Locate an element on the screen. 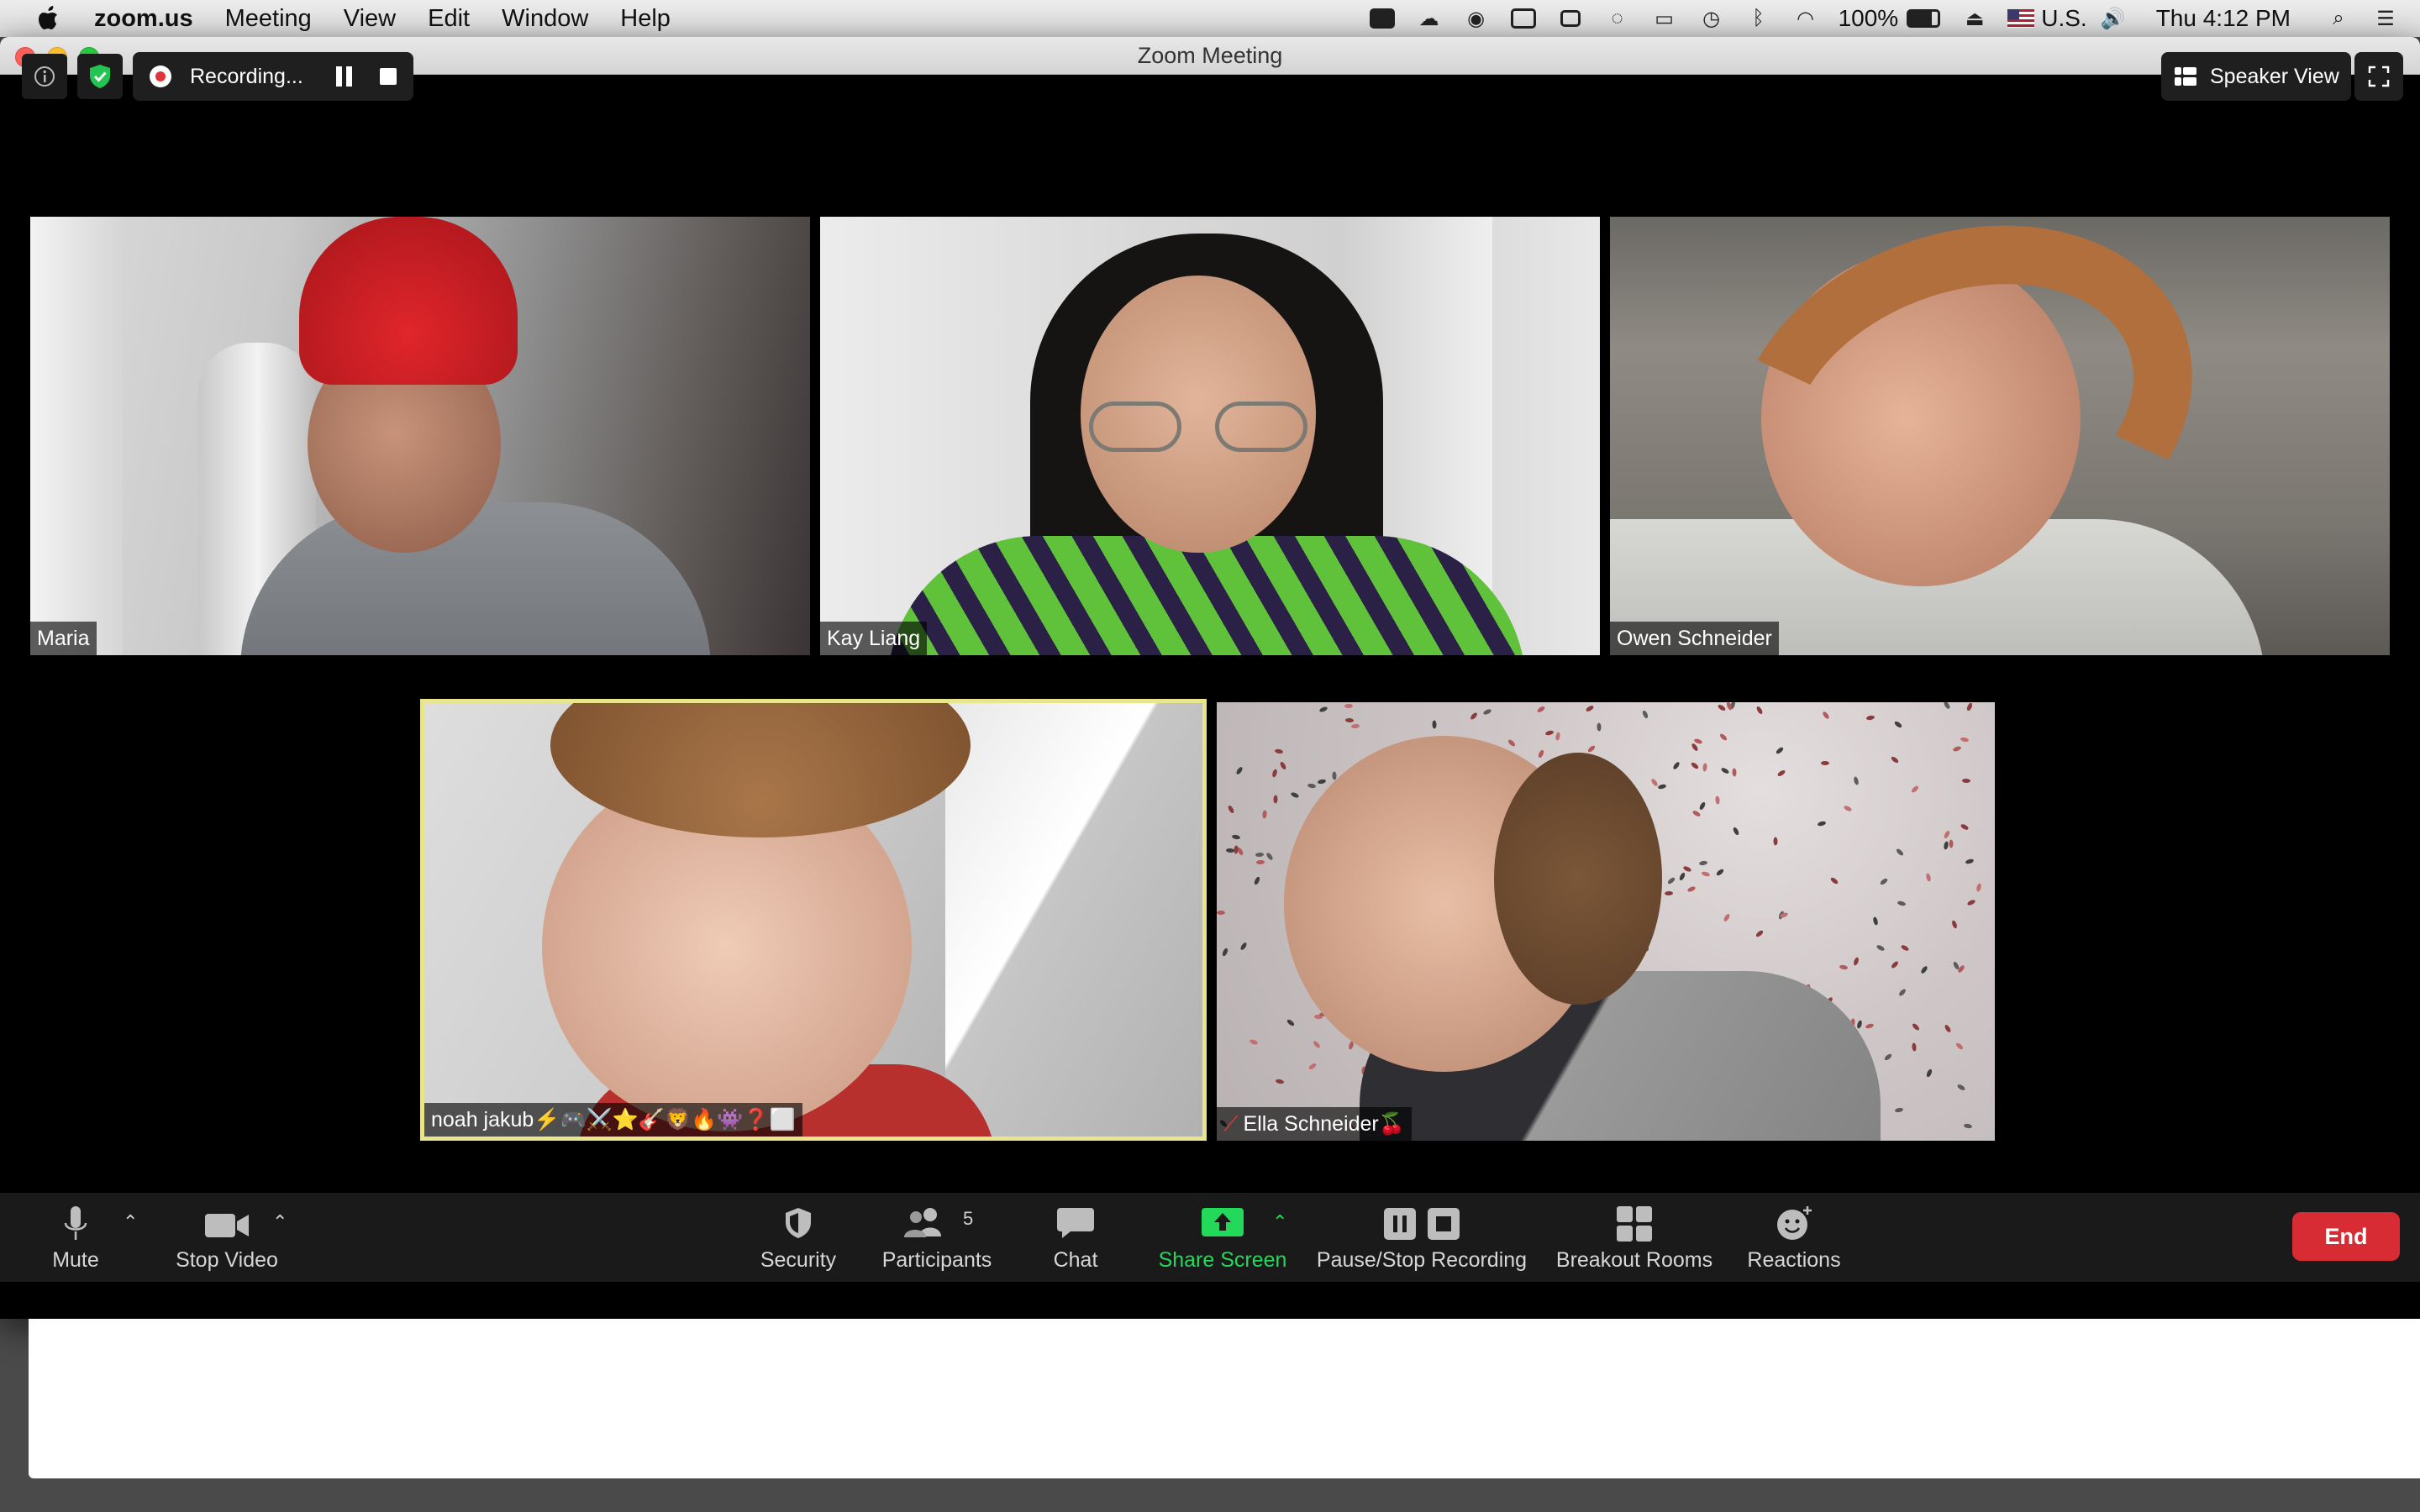  speaker-view-label: Speaker View is located at coordinates (2274, 76).